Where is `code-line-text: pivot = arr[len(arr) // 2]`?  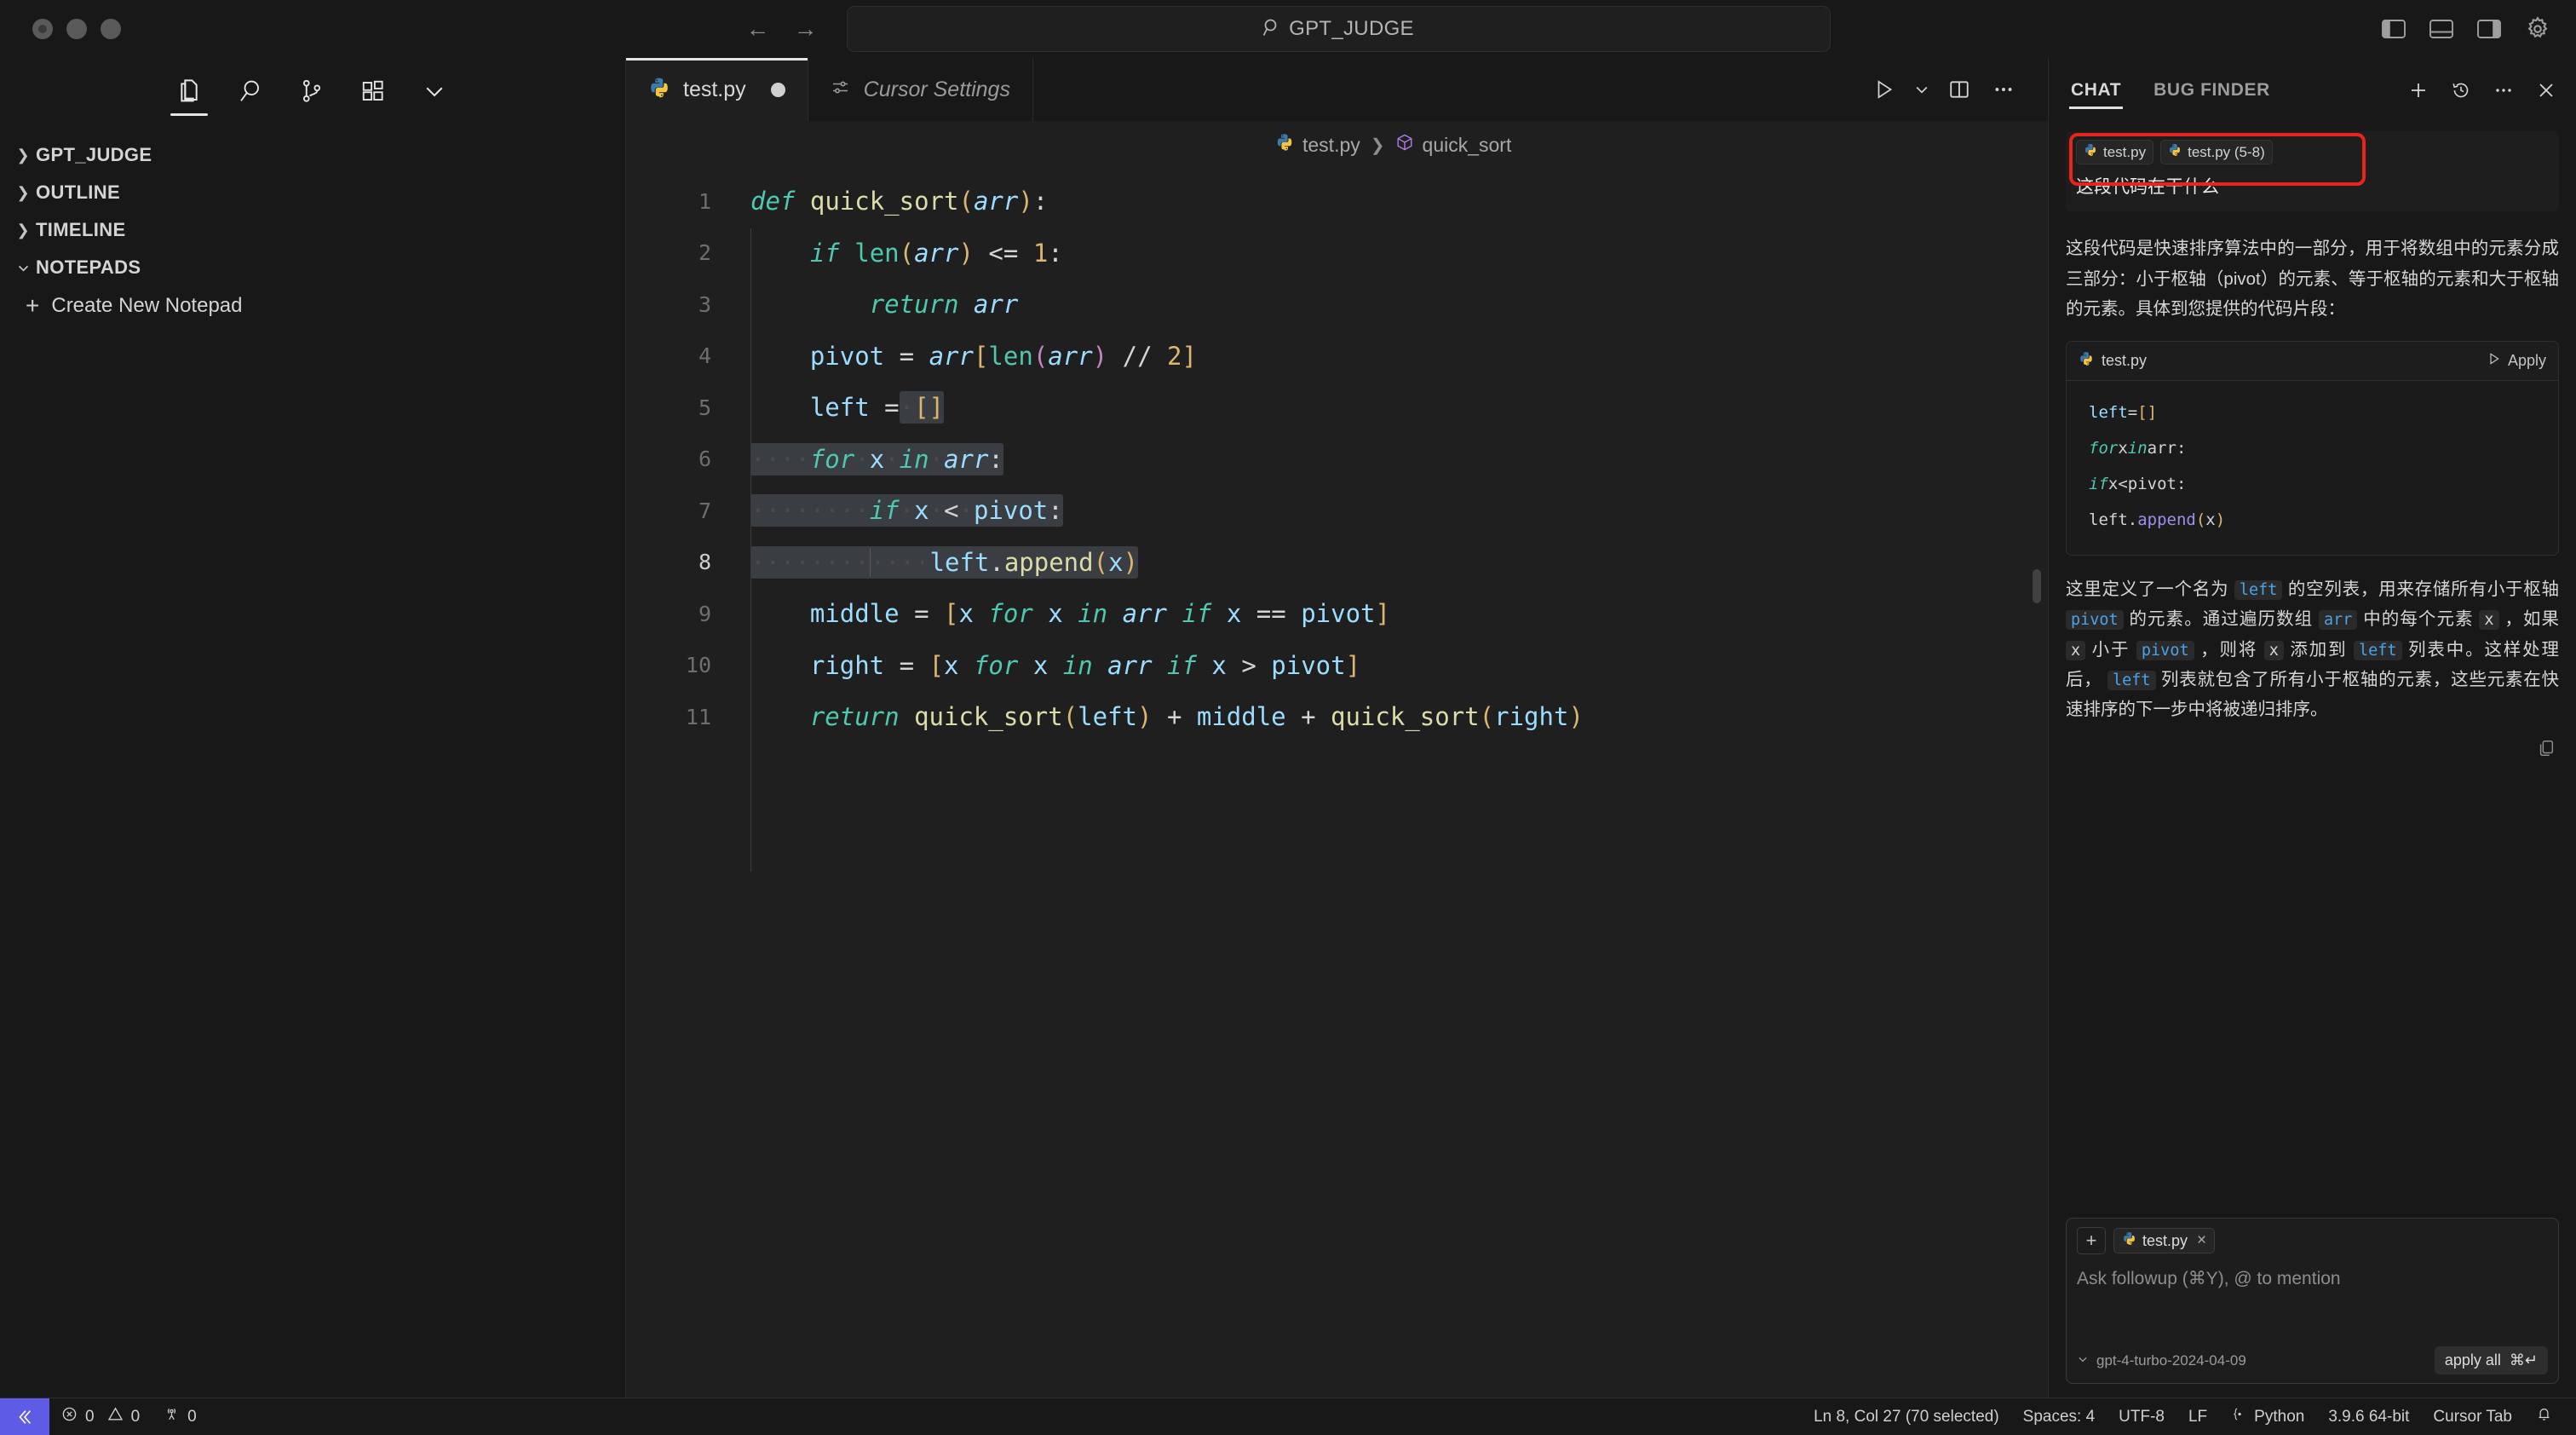 code-line-text: pivot = arr[len(arr) // 2] is located at coordinates (1003, 356).